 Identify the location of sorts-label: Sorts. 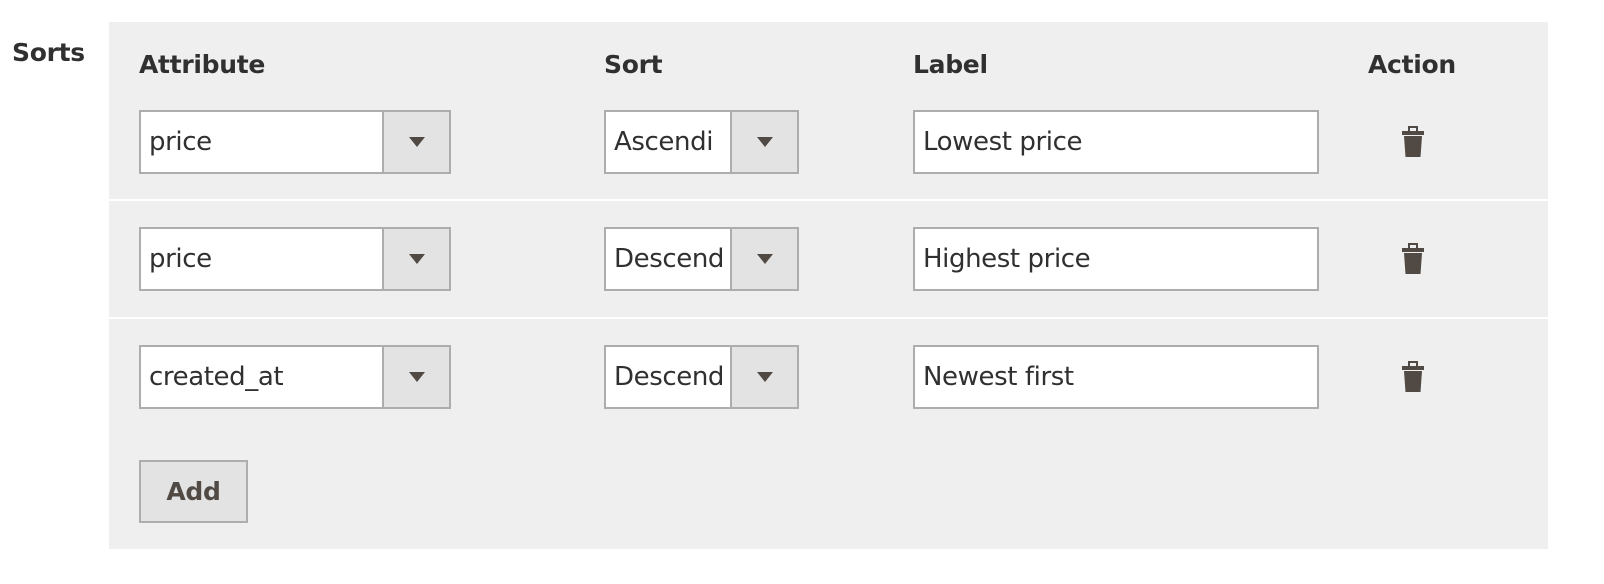
(48, 52).